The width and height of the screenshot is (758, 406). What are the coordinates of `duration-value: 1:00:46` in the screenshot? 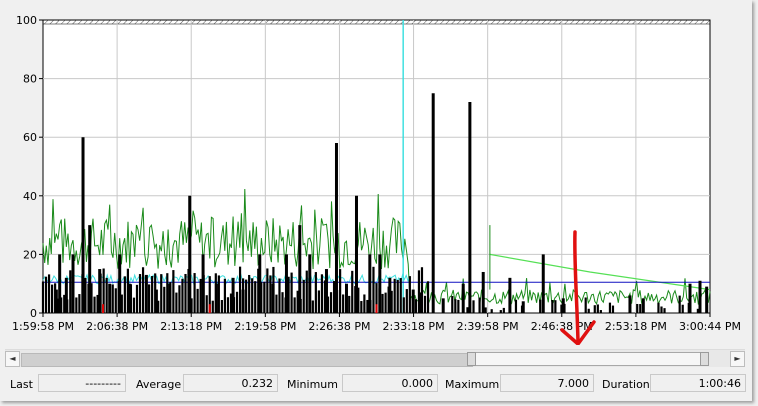 It's located at (698, 383).